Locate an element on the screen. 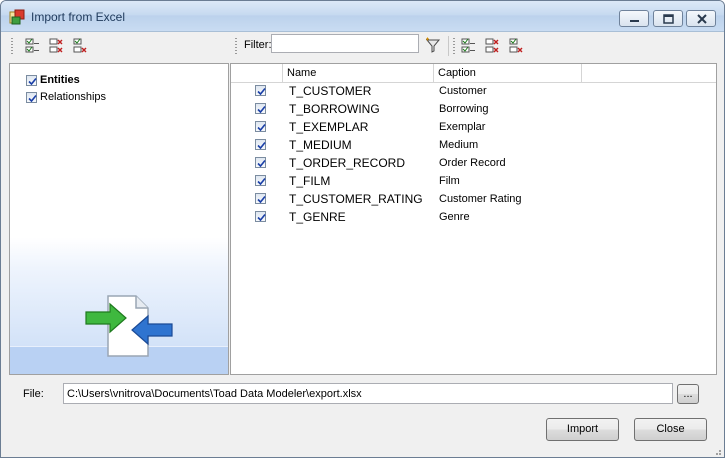 This screenshot has width=725, height=458. grid-header: Name Caption is located at coordinates (473, 73).